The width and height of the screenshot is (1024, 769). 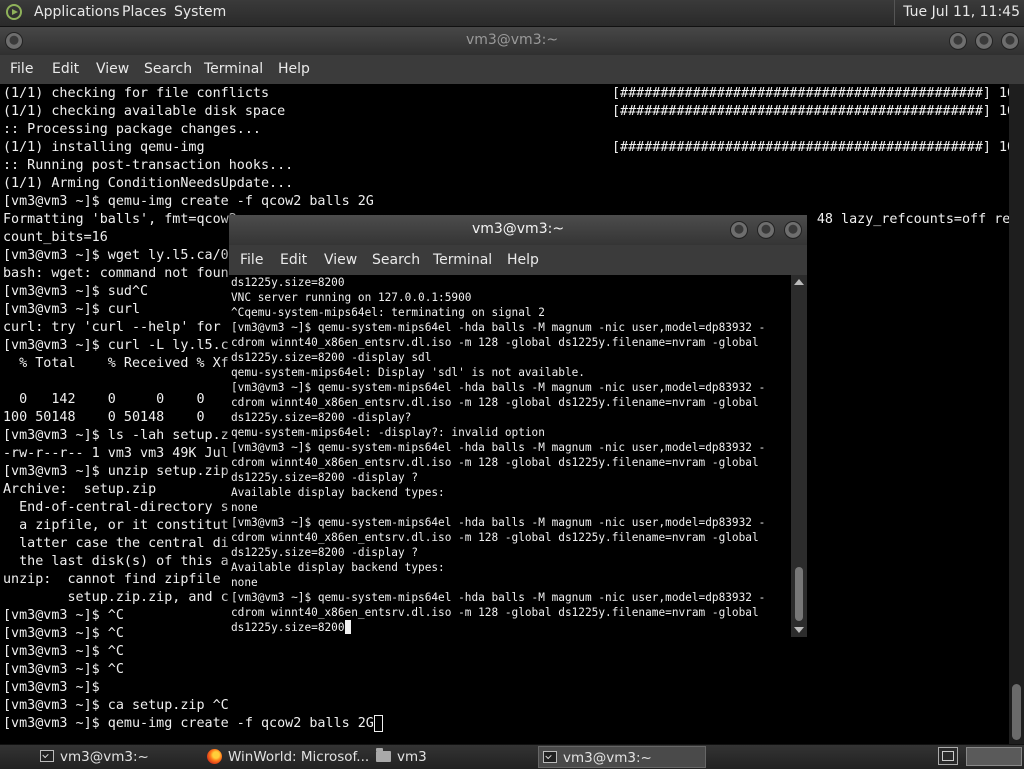 What do you see at coordinates (104, 147) in the screenshot?
I see `terminal-line: (1/1) installing qemu-img` at bounding box center [104, 147].